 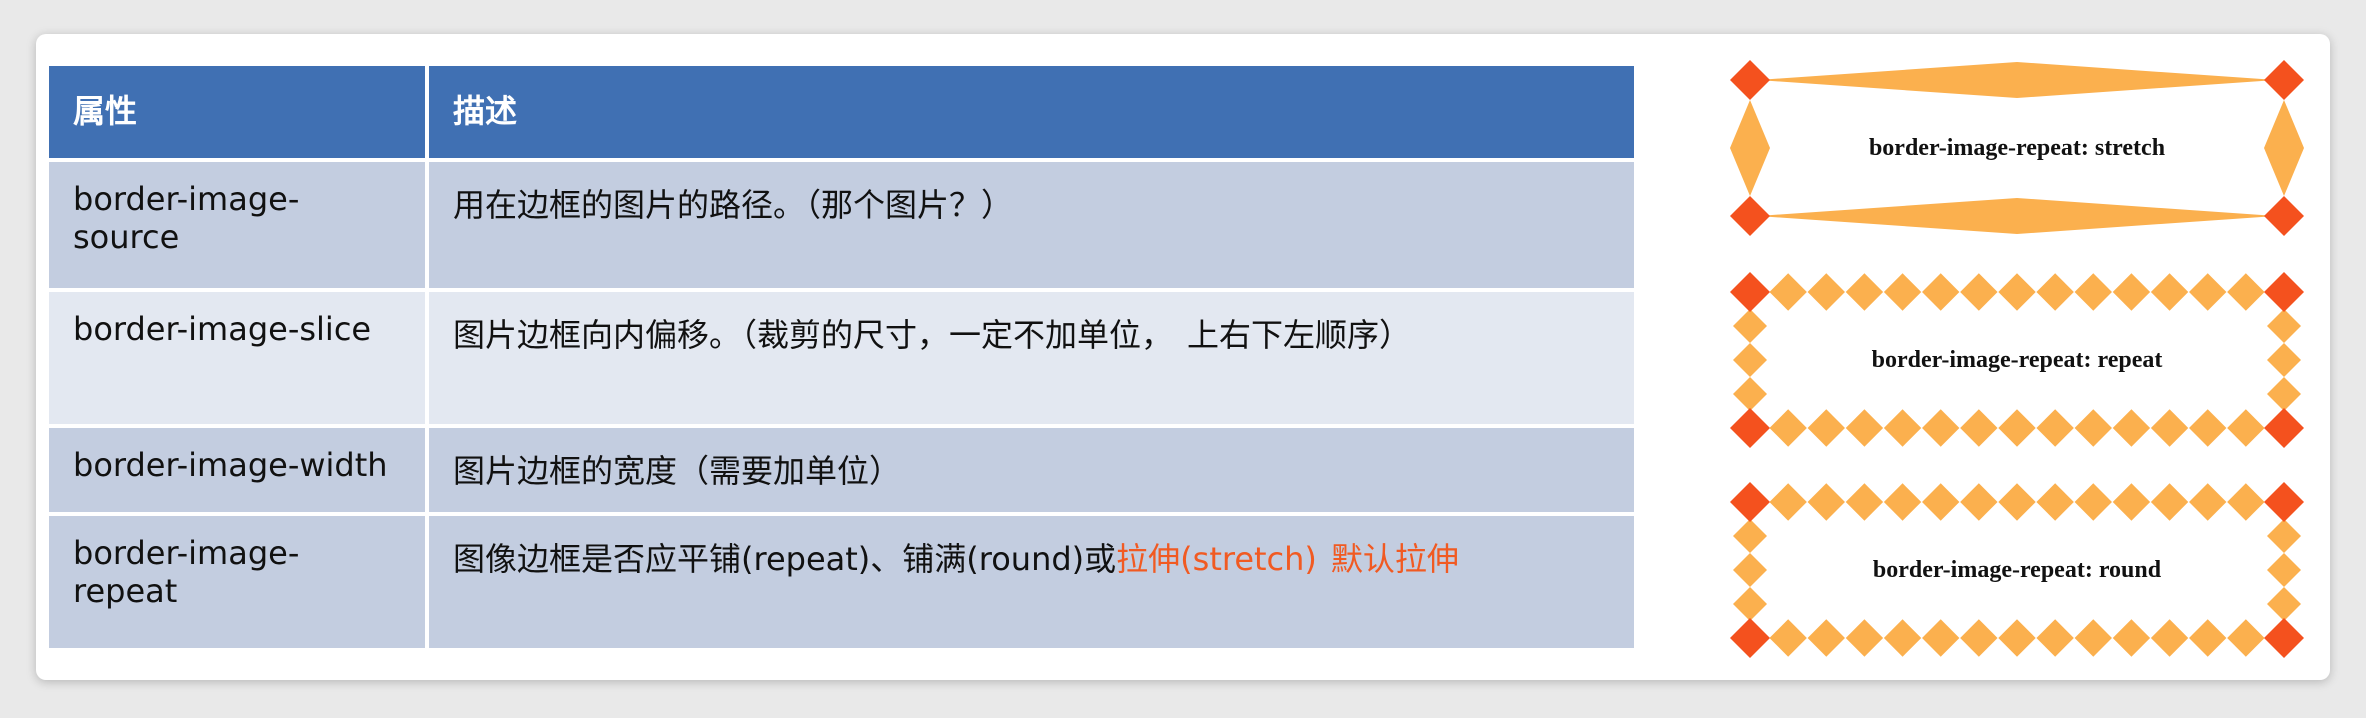 What do you see at coordinates (239, 472) in the screenshot?
I see `property-name: border-image-width` at bounding box center [239, 472].